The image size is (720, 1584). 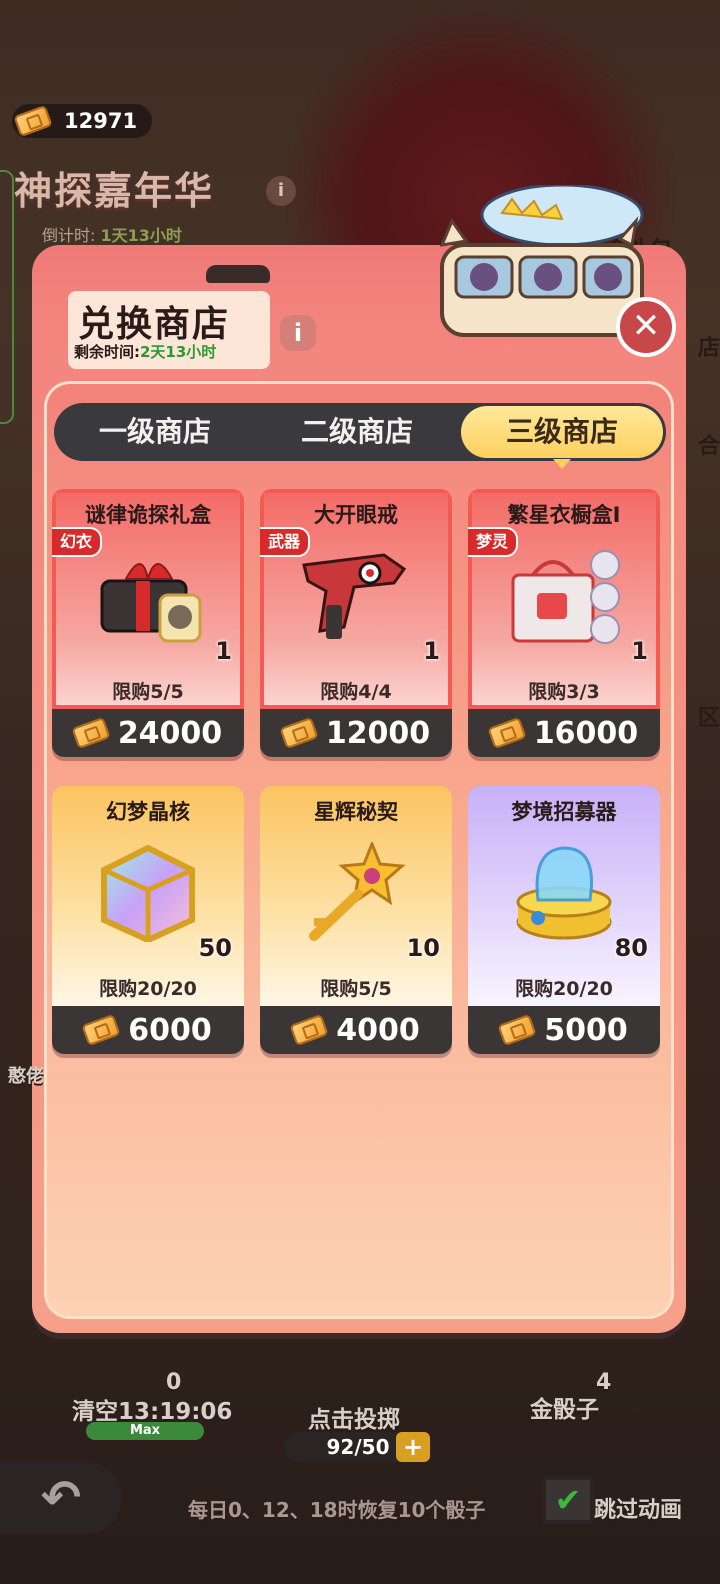 I want to click on countdown-value: 1天13小时, so click(x=141, y=235).